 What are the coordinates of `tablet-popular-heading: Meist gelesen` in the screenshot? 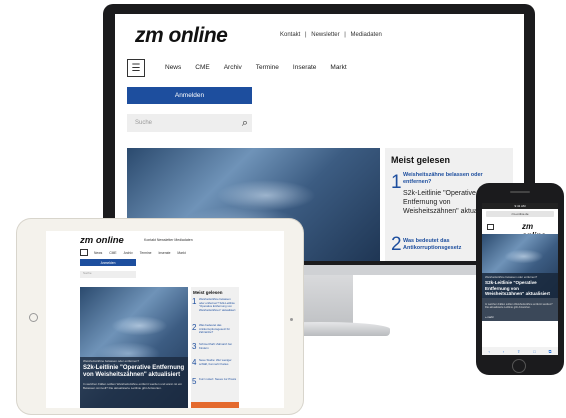 It's located at (208, 292).